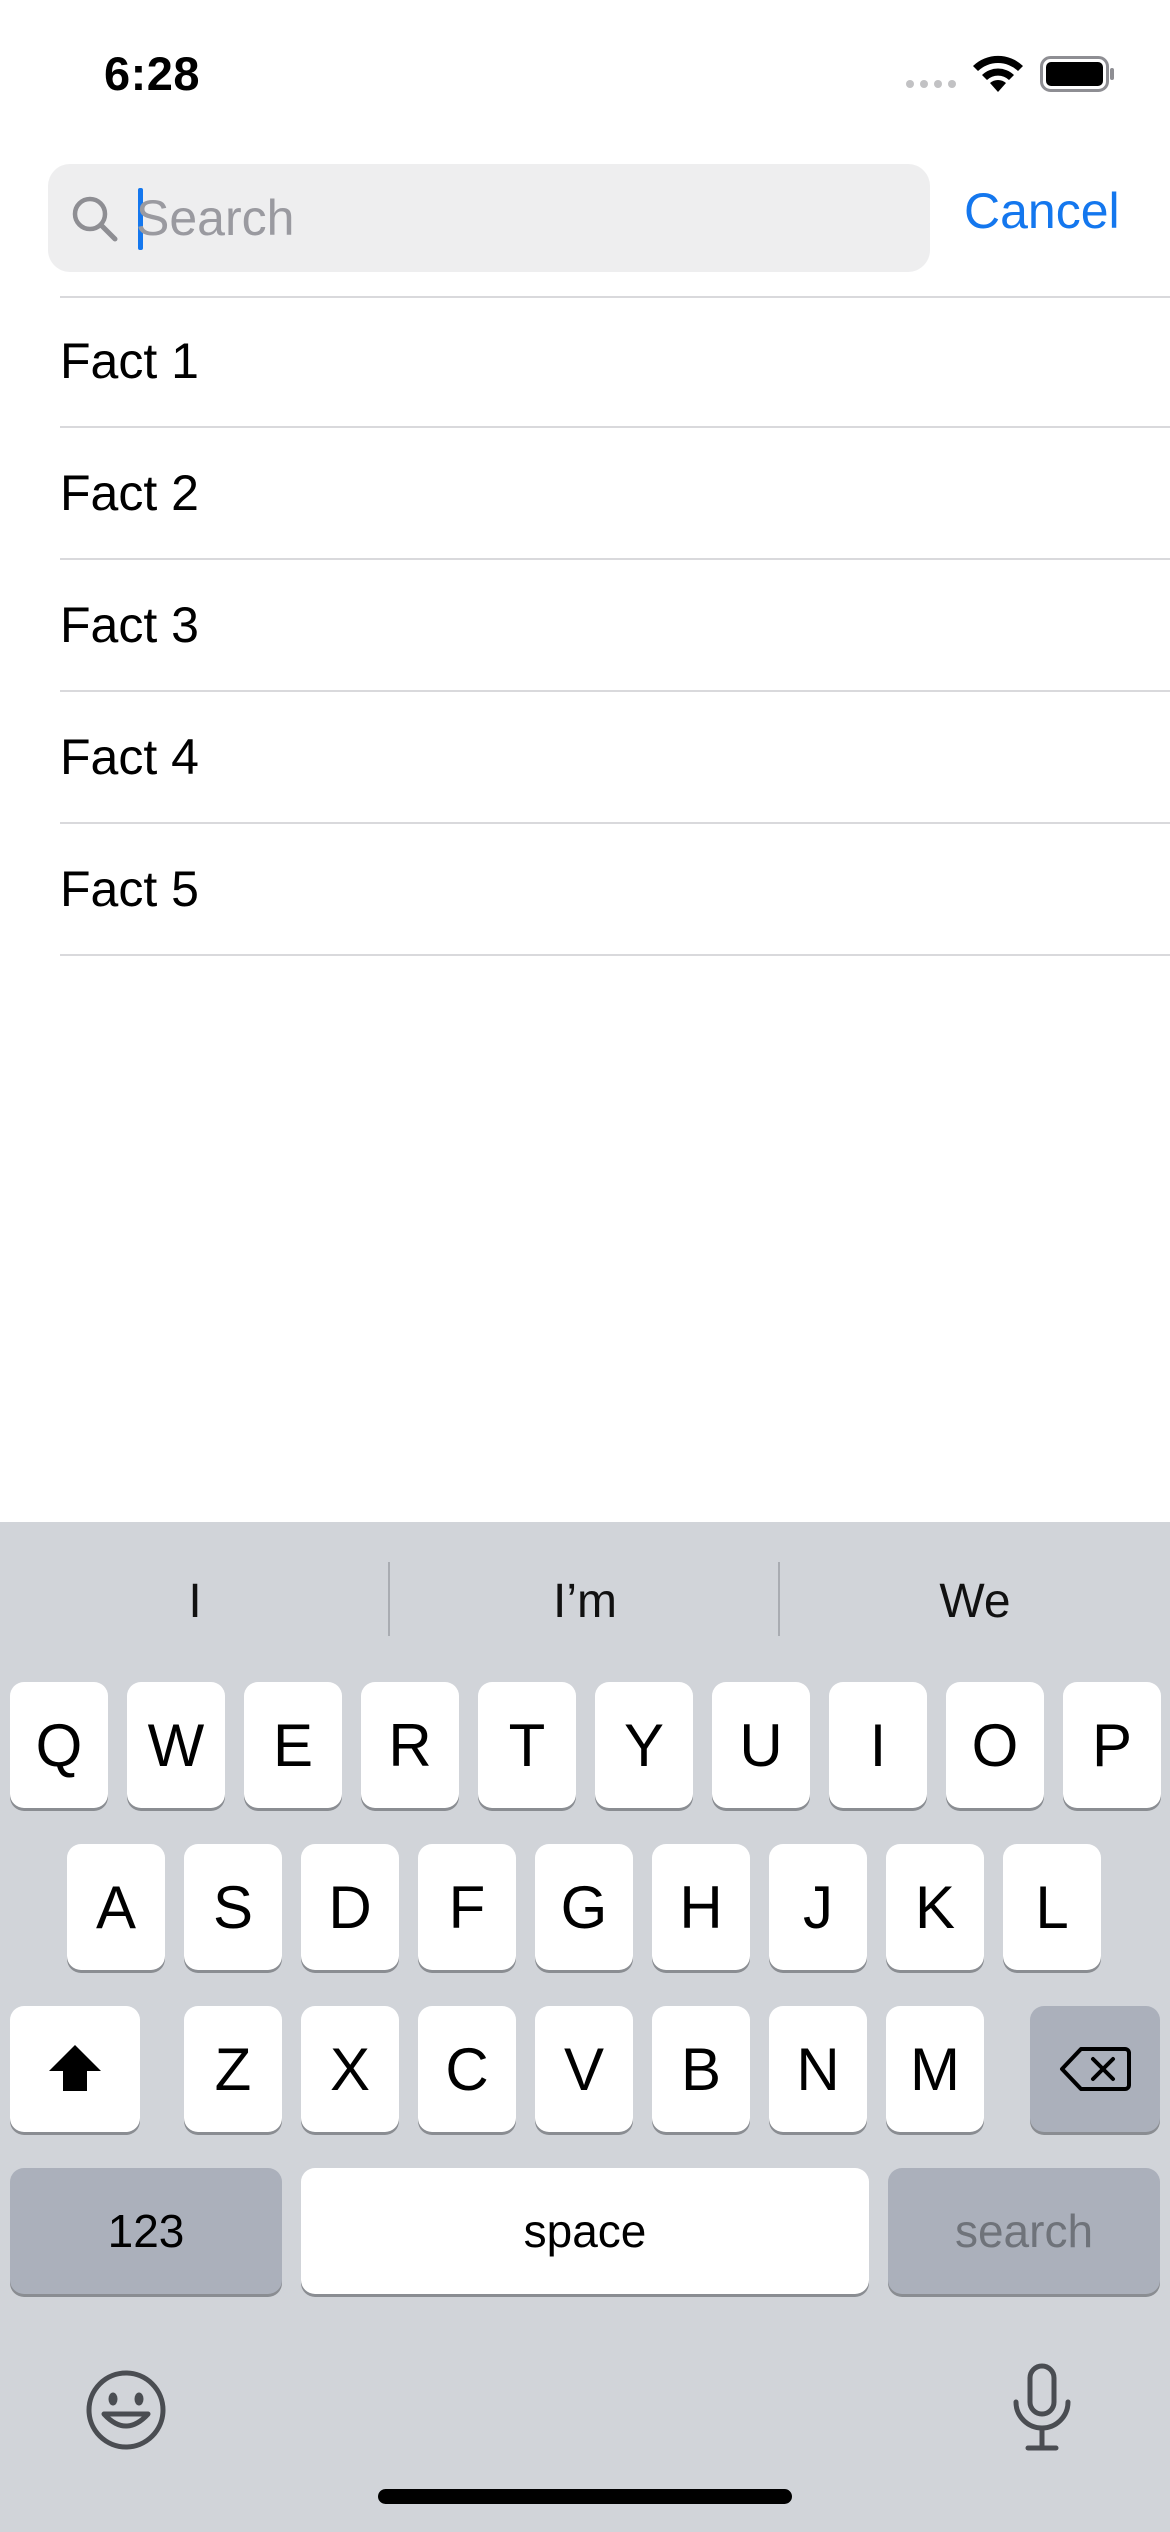  What do you see at coordinates (146, 2231) in the screenshot?
I see `numbers-key: 123` at bounding box center [146, 2231].